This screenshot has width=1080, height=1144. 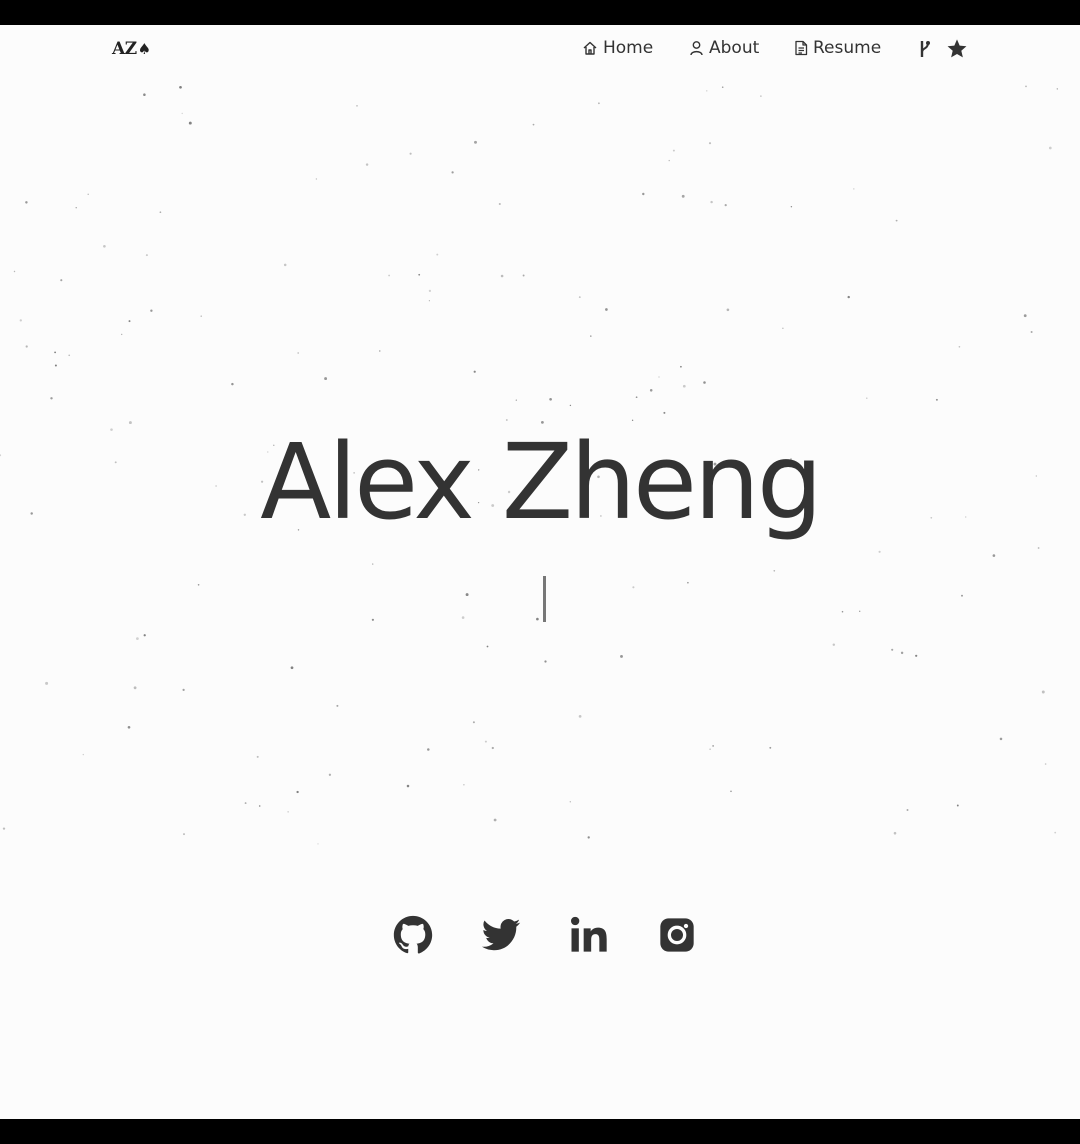 I want to click on instagram-link, so click(x=677, y=935).